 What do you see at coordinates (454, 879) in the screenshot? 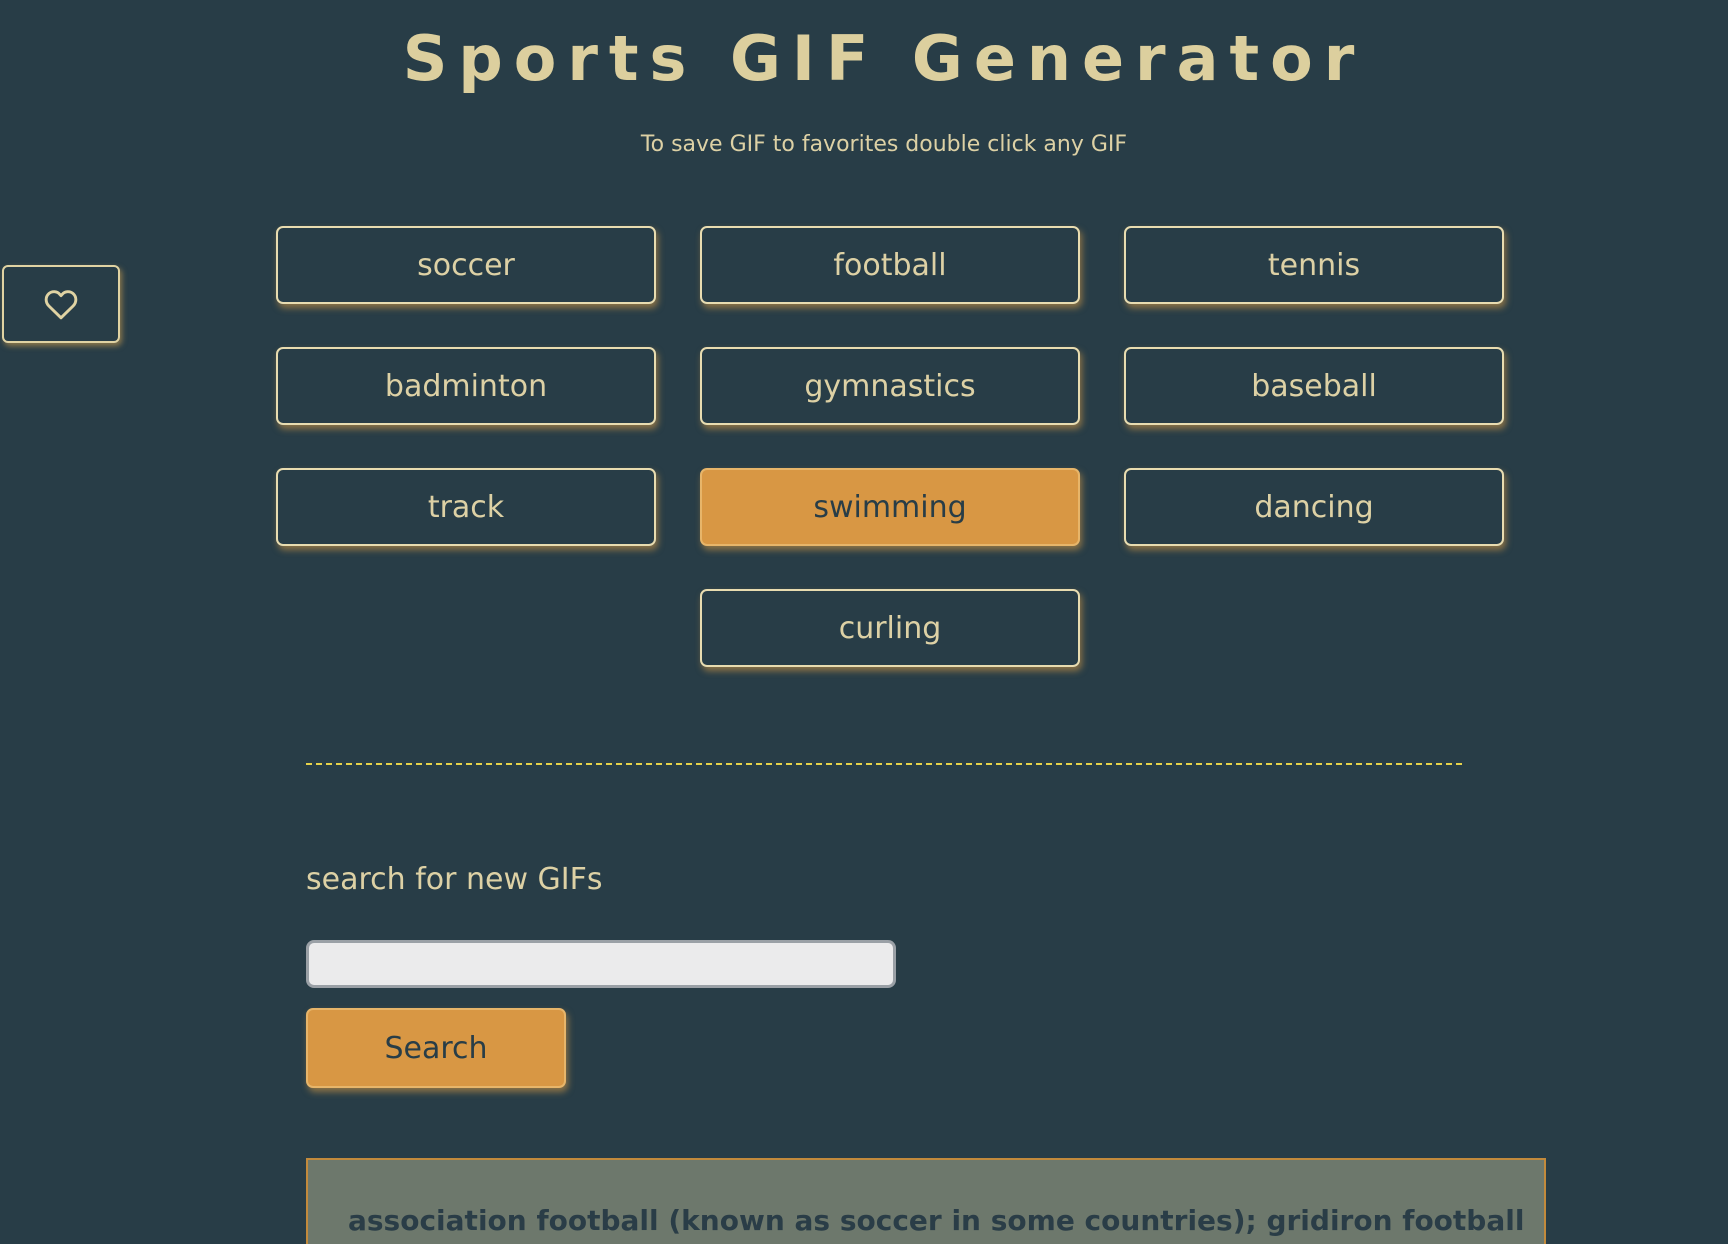
I see `search-label: search for new GIFs` at bounding box center [454, 879].